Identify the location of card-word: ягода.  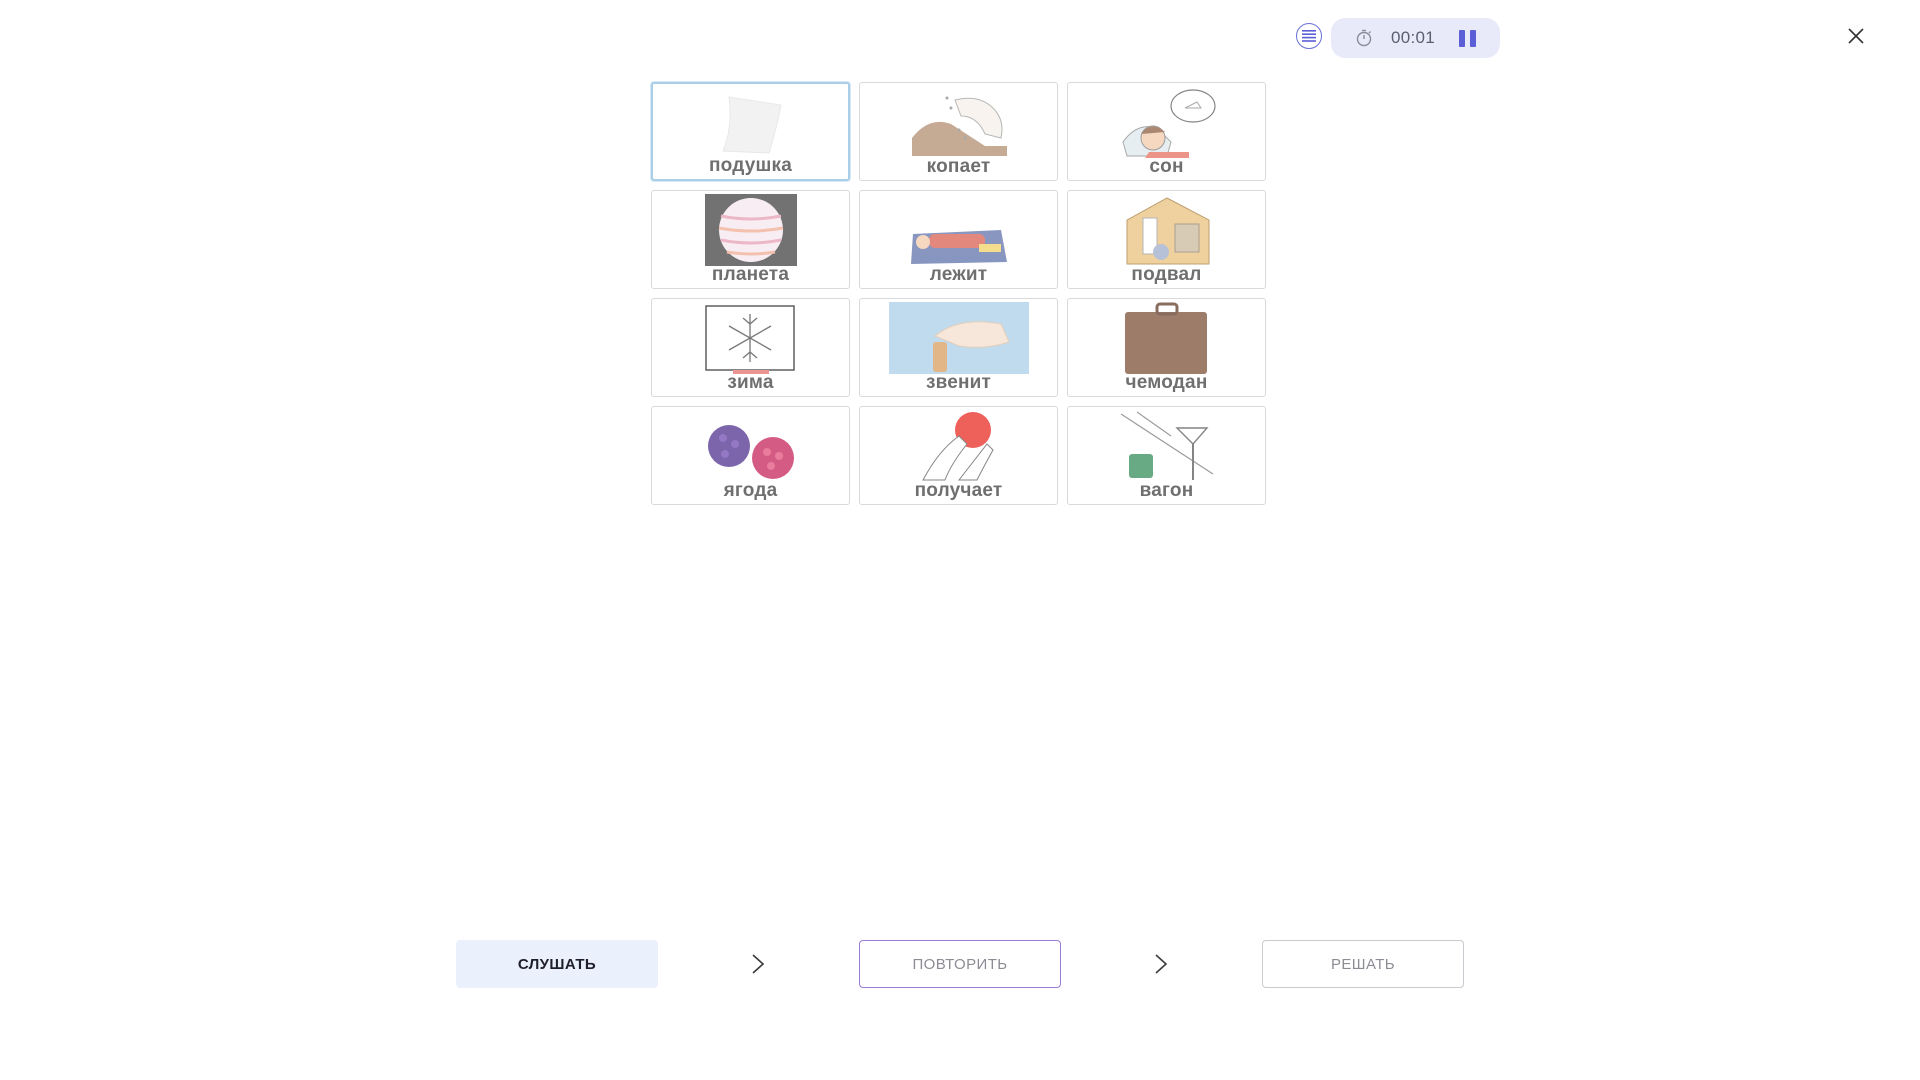
(750, 490).